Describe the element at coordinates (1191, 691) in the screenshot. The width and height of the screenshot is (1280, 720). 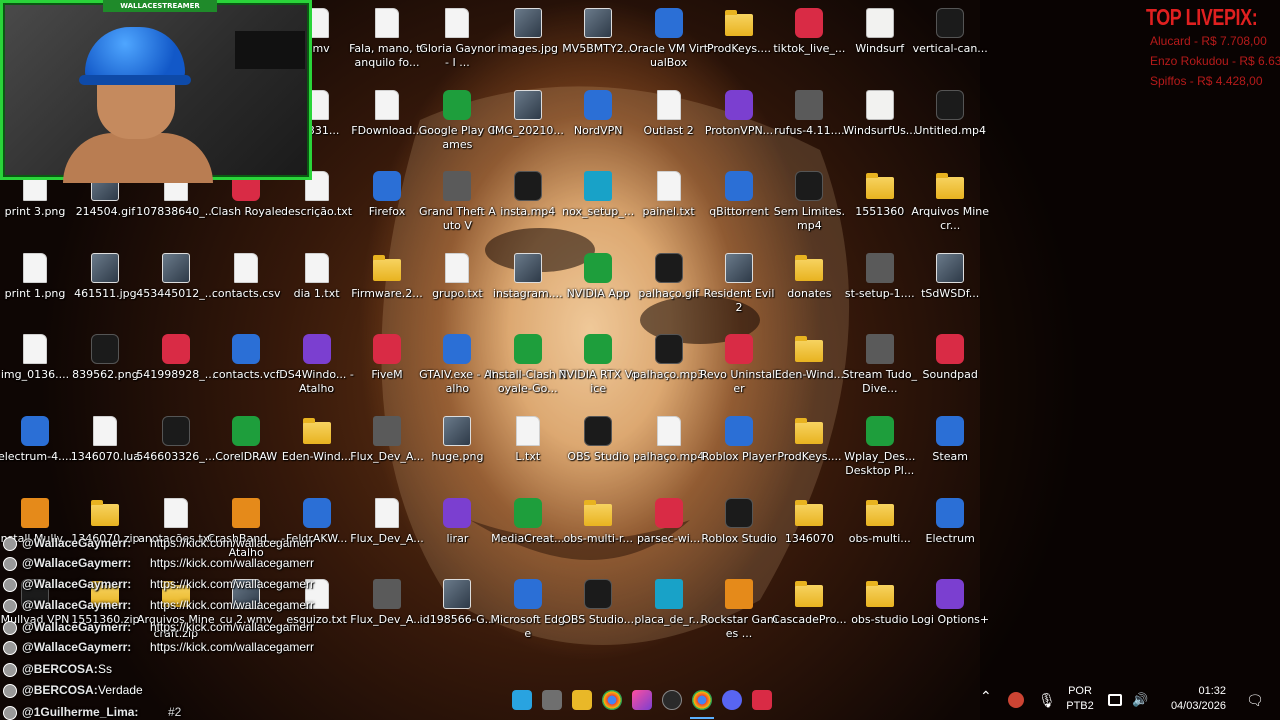
I see `clock-time: 01:32` at that location.